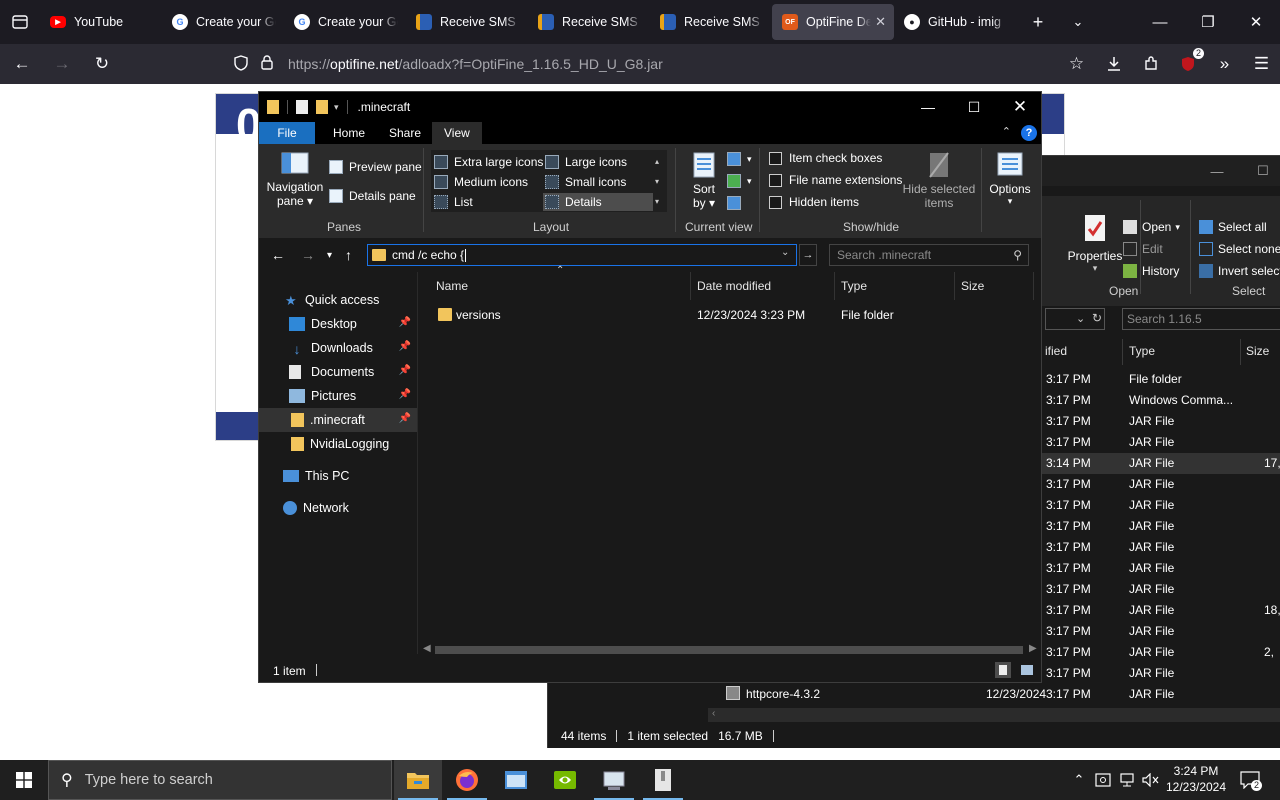 Image resolution: width=1280 pixels, height=800 pixels. I want to click on nvidia-taskbar-icon, so click(565, 780).